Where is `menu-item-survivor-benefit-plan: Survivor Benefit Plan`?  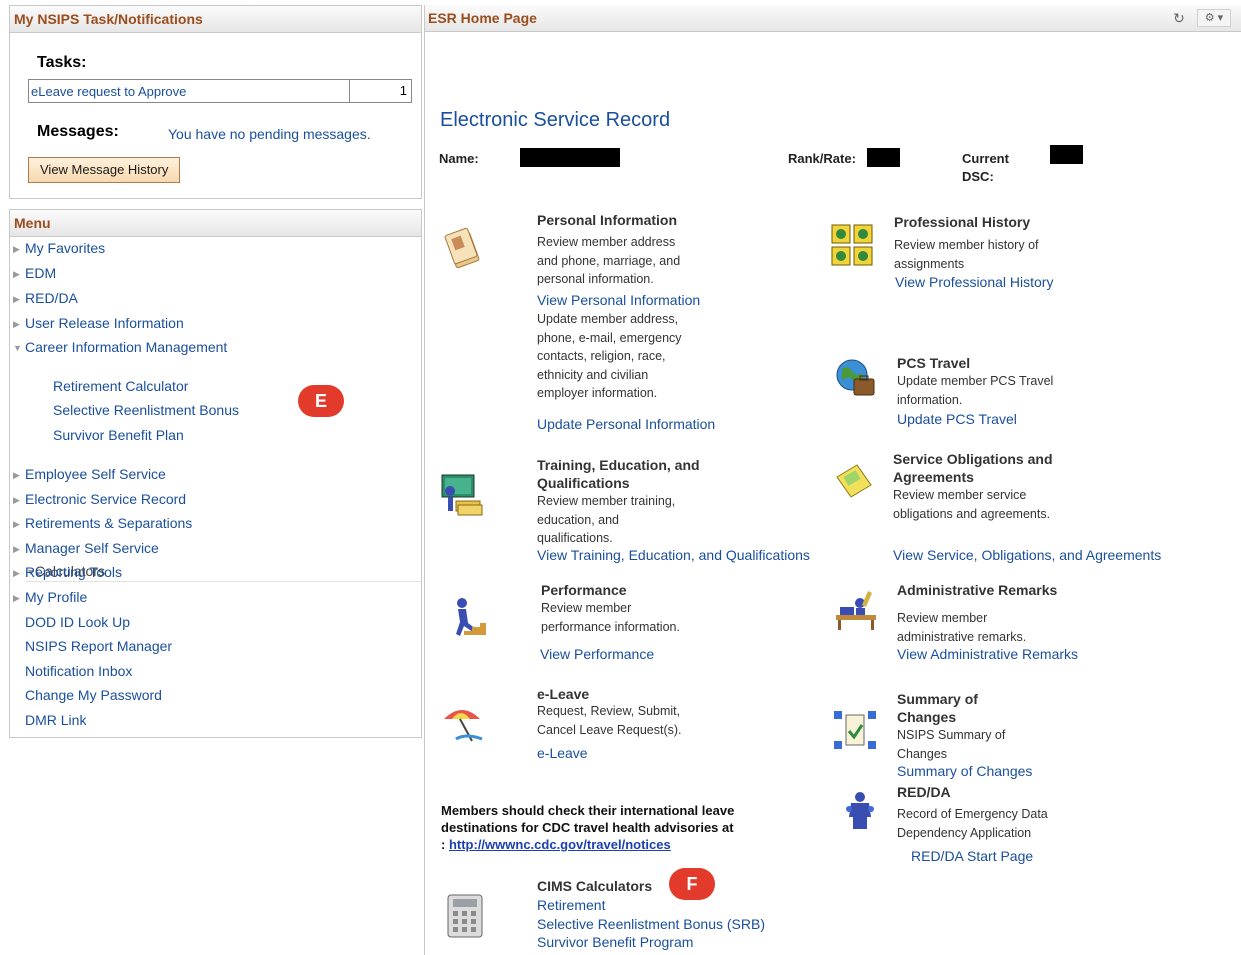
menu-item-survivor-benefit-plan: Survivor Benefit Plan is located at coordinates (118, 435).